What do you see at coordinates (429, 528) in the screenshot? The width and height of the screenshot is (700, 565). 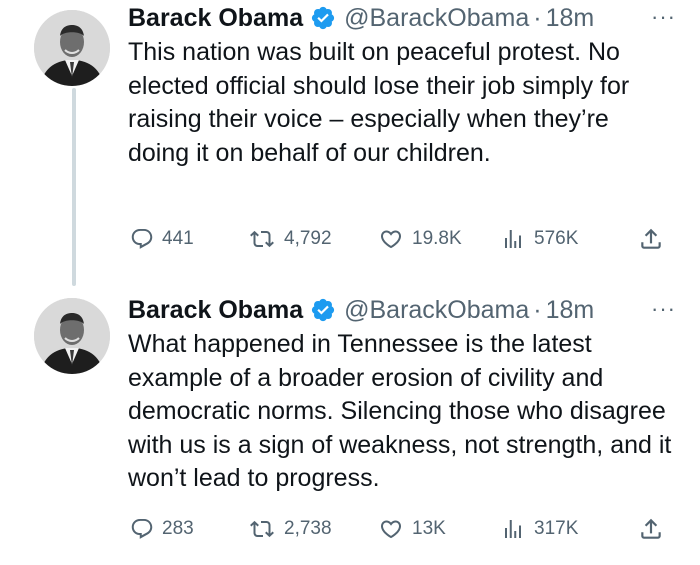 I see `like-count: 13K` at bounding box center [429, 528].